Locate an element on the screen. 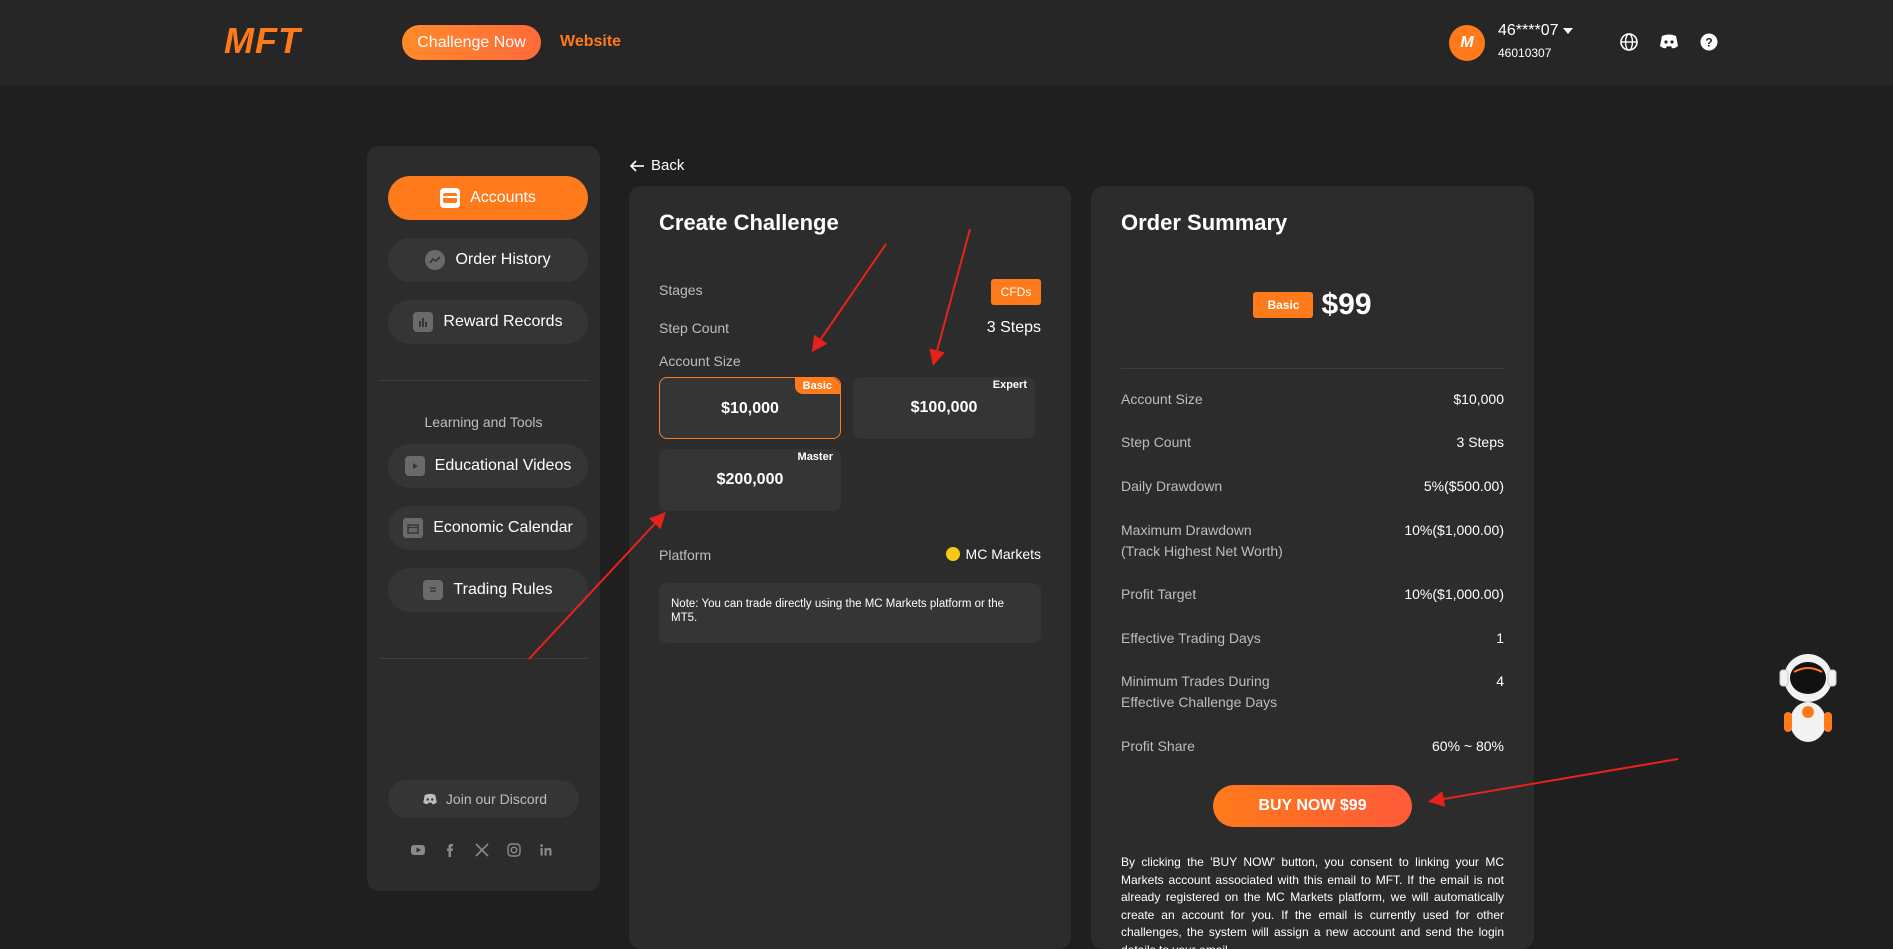 The height and width of the screenshot is (949, 1893). summary-label: (Track Highest Net Worth) is located at coordinates (1202, 551).